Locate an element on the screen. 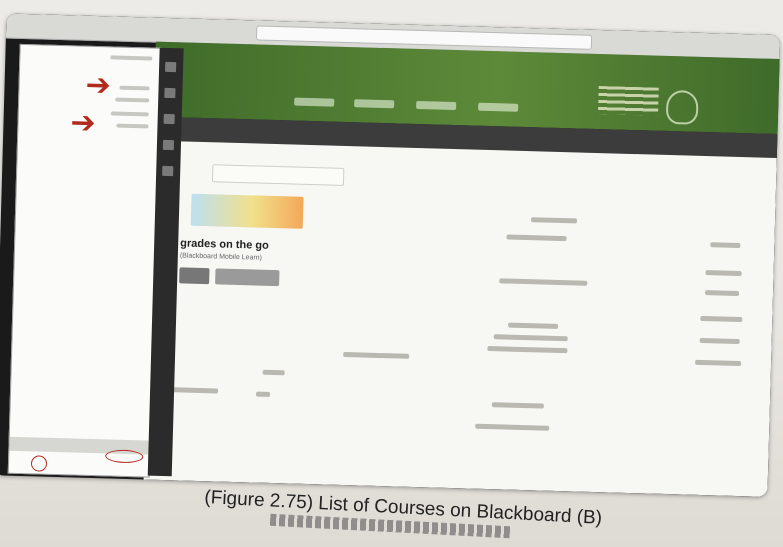 This screenshot has height=547, width=783. circled-menu-highlight is located at coordinates (124, 456).